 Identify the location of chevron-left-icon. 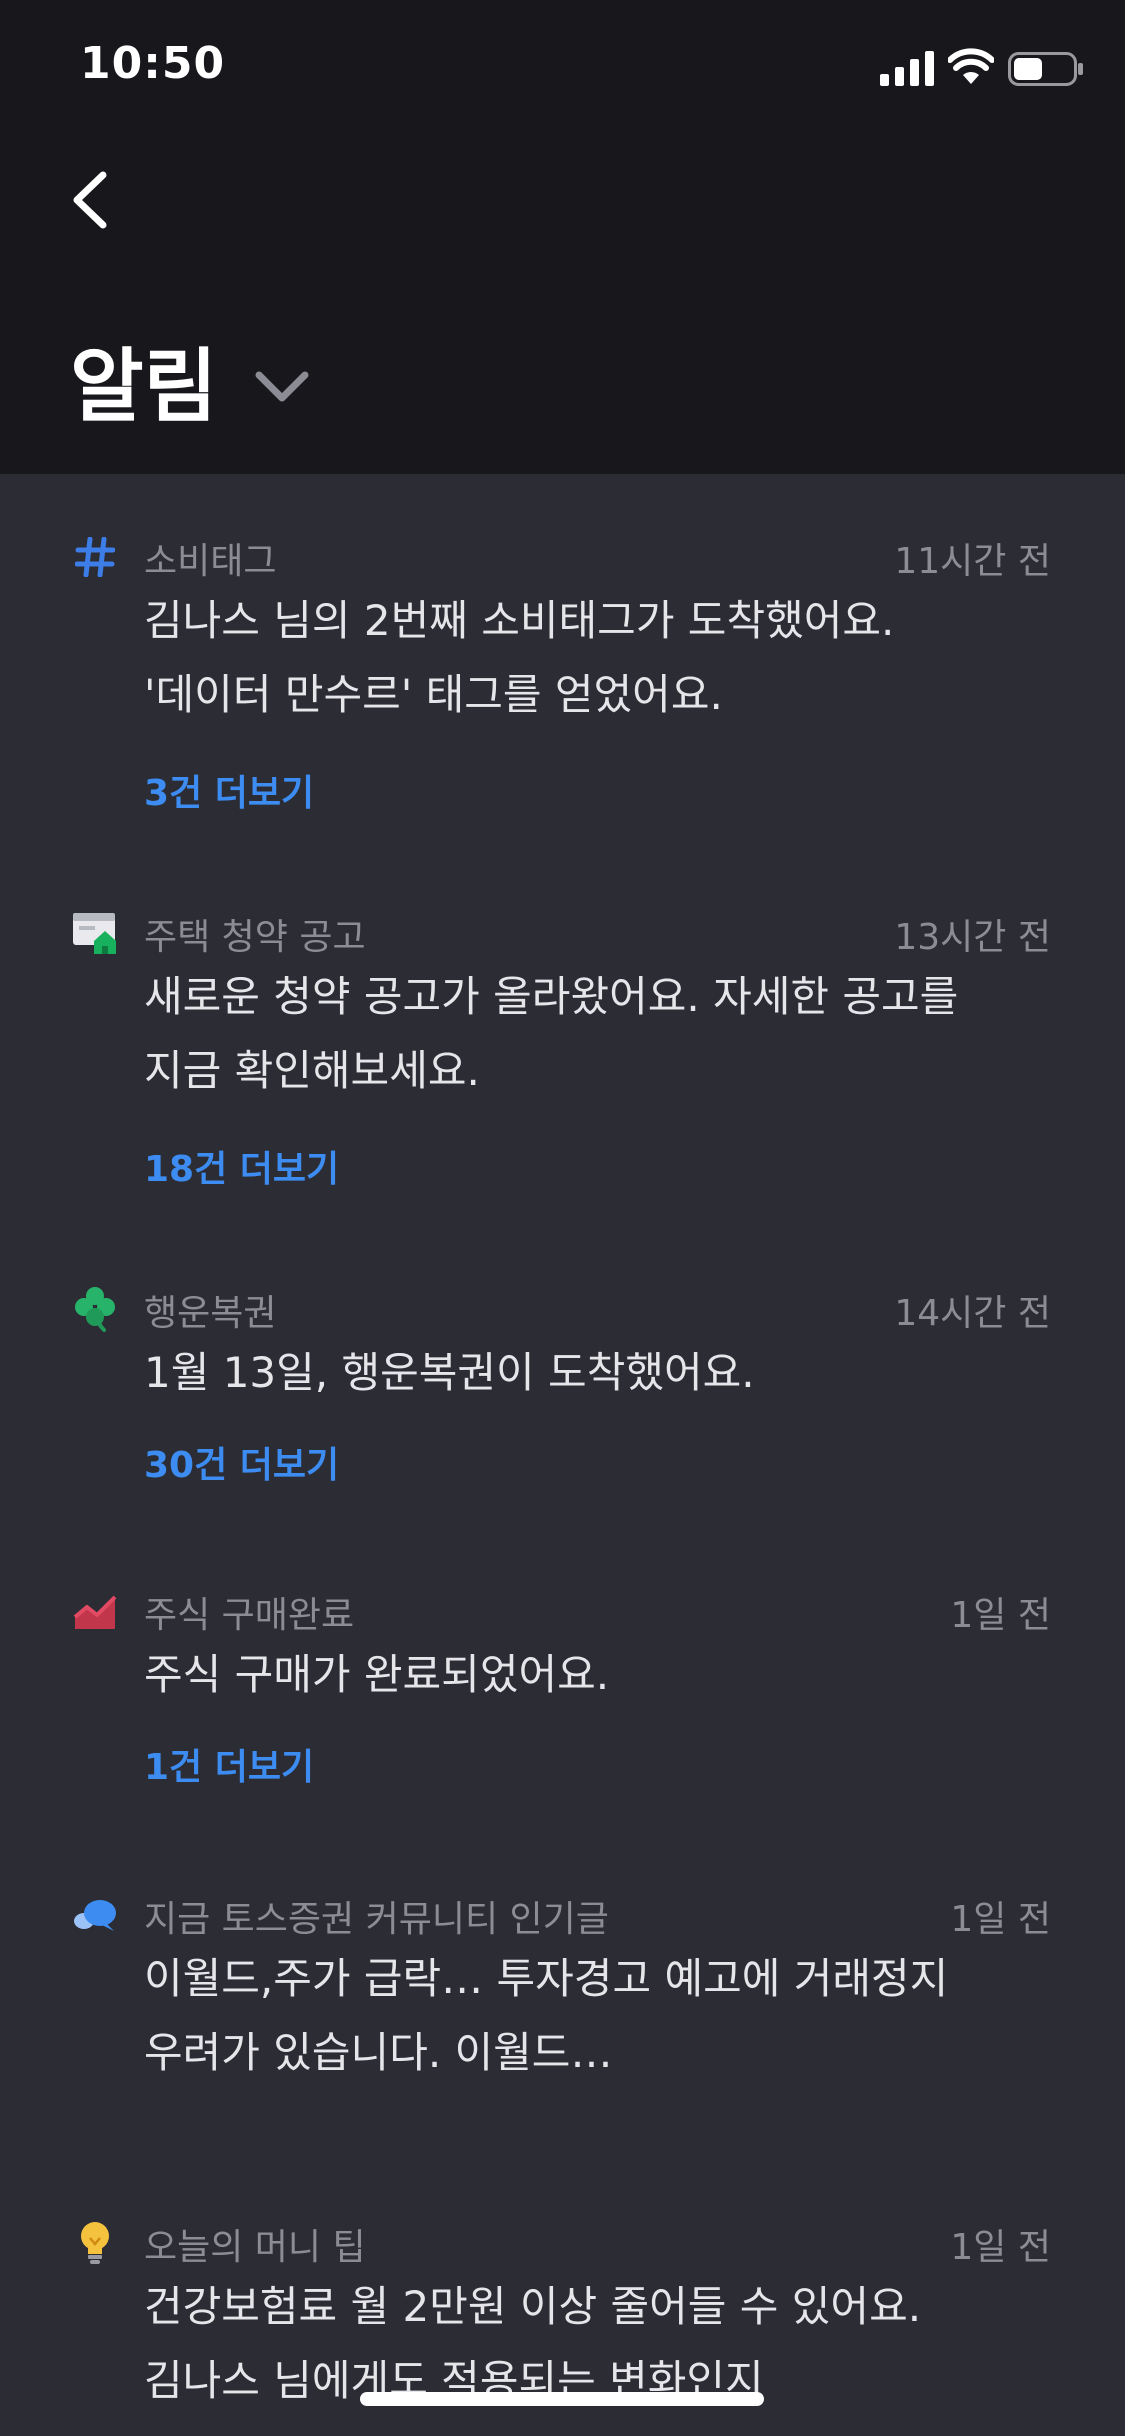
(90, 200).